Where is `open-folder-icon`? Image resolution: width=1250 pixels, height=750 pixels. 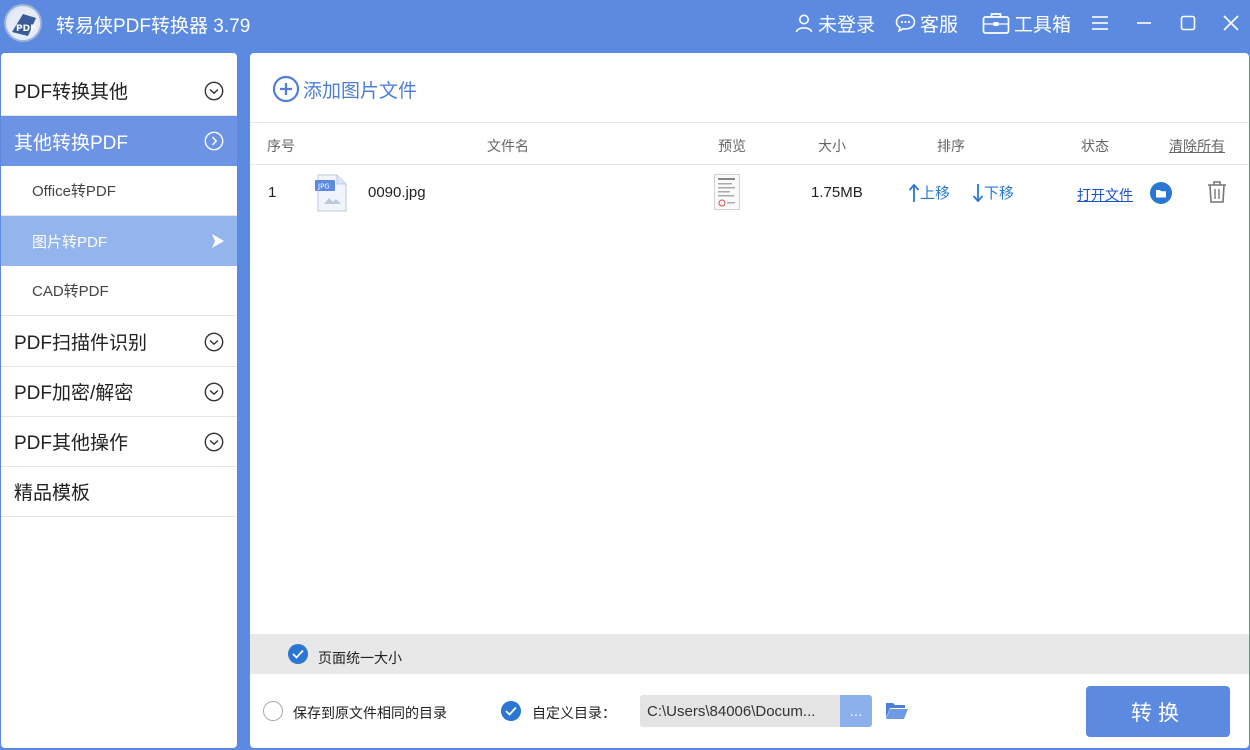 open-folder-icon is located at coordinates (897, 710).